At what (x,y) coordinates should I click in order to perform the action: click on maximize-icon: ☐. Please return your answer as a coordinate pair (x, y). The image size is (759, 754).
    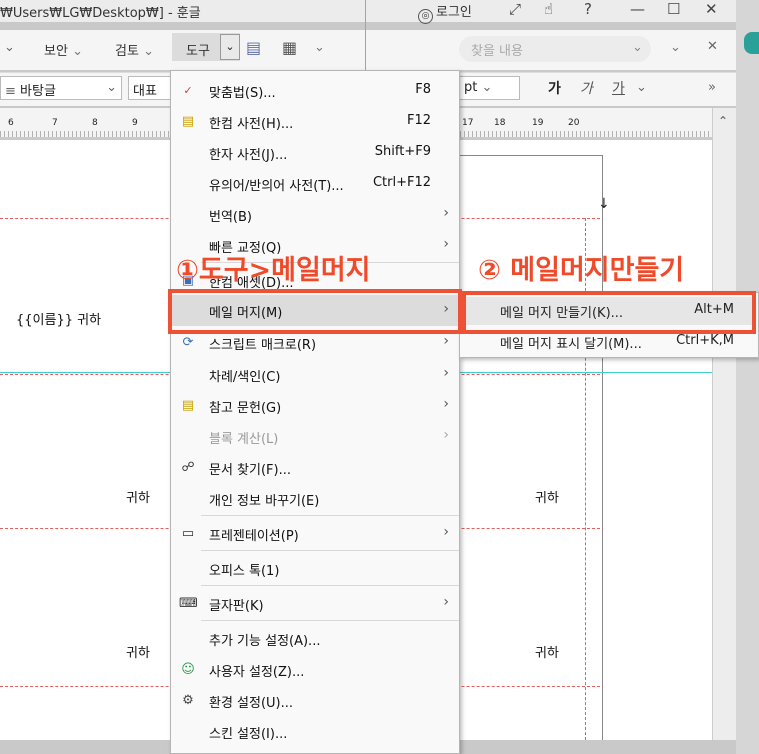
    Looking at the image, I should click on (673, 9).